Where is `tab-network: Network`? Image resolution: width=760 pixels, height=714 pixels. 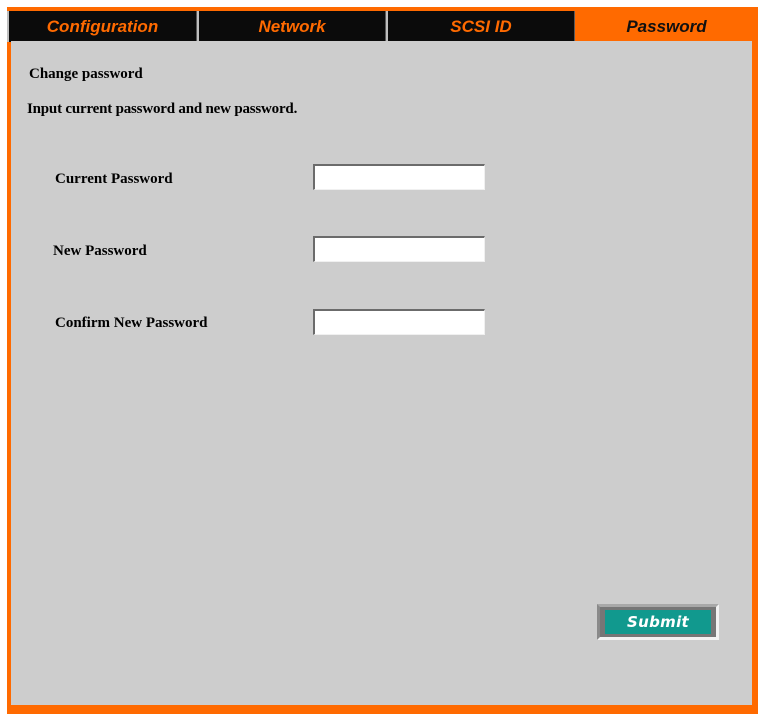
tab-network: Network is located at coordinates (291, 26).